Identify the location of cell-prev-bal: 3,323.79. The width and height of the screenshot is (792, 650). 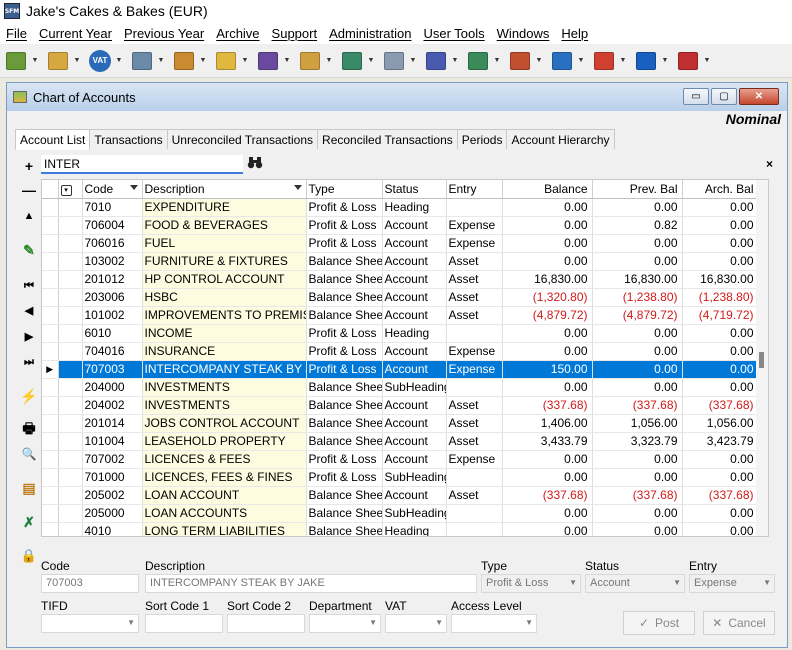
(637, 441).